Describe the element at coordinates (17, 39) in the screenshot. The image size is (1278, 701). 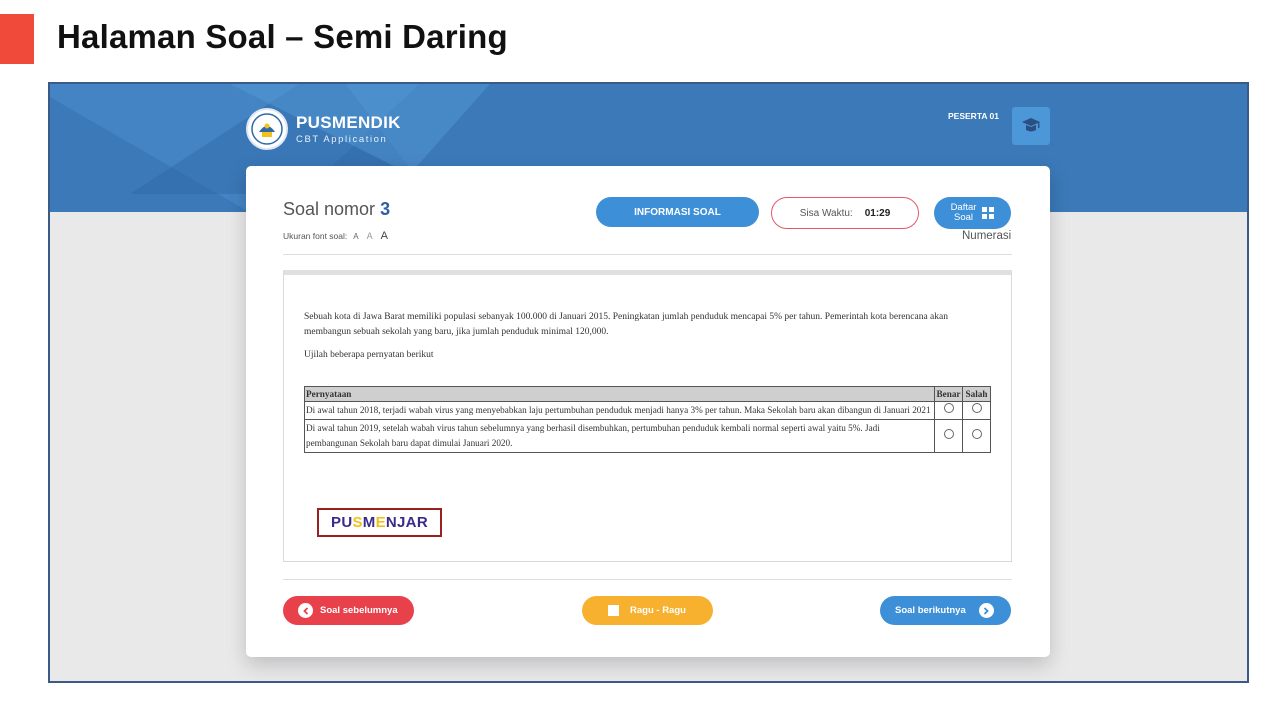
I see `slide-accent-bar` at that location.